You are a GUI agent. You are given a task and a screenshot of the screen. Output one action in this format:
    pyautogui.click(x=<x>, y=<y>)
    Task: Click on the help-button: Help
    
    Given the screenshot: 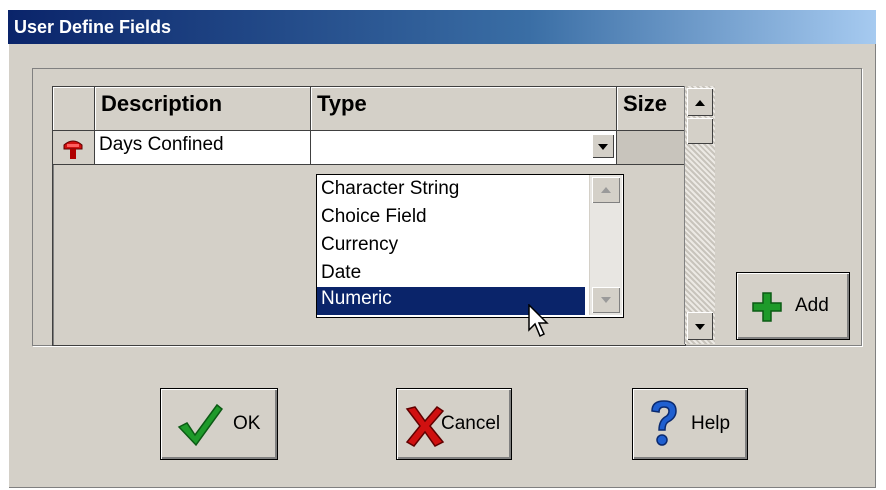 What is the action you would take?
    pyautogui.click(x=690, y=424)
    